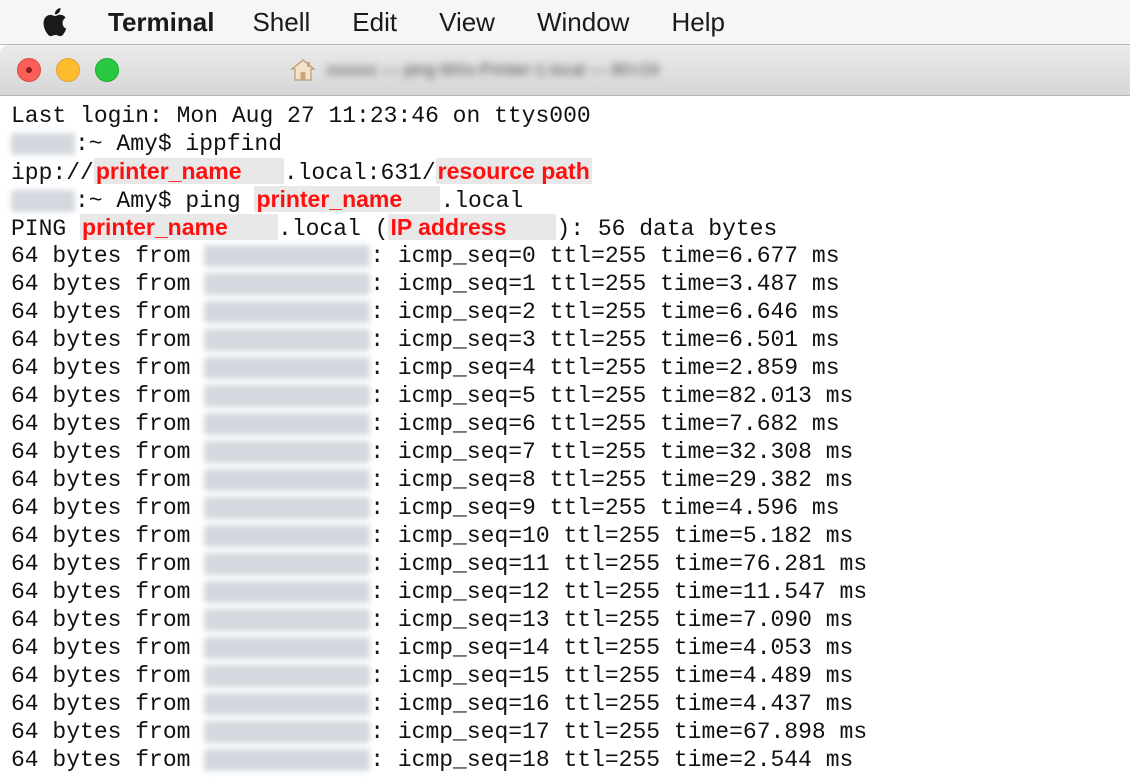 The height and width of the screenshot is (779, 1130). What do you see at coordinates (467, 22) in the screenshot?
I see `menu-view: View` at bounding box center [467, 22].